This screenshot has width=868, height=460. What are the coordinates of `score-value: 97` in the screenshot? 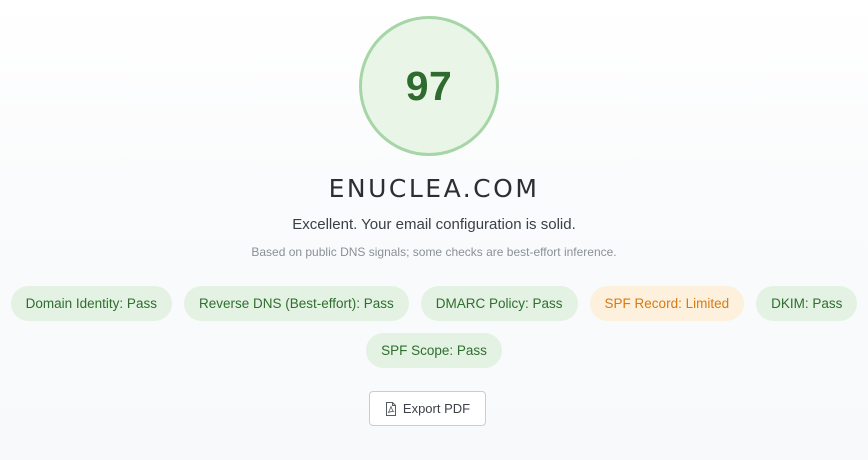 It's located at (429, 85).